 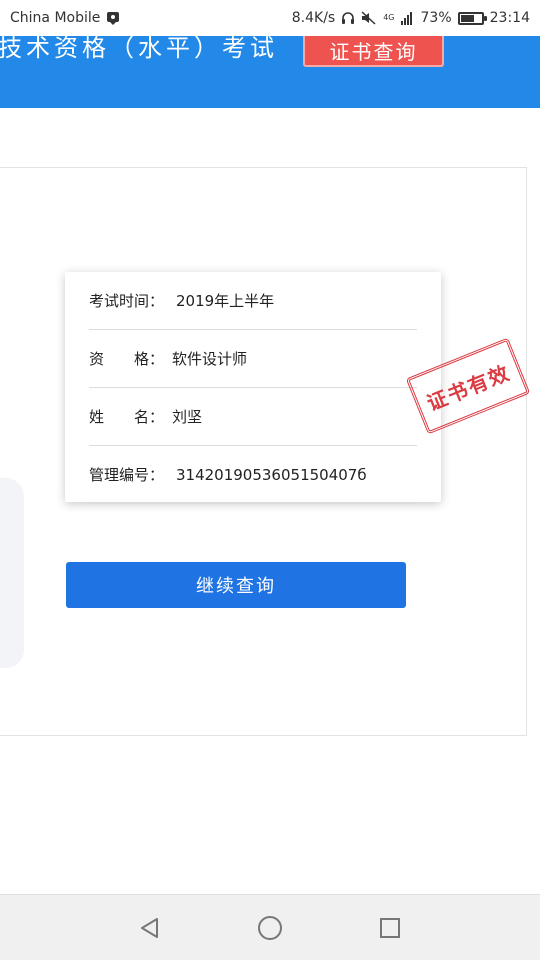 I want to click on page-title: 技术资格（水平）考试, so click(x=139, y=48).